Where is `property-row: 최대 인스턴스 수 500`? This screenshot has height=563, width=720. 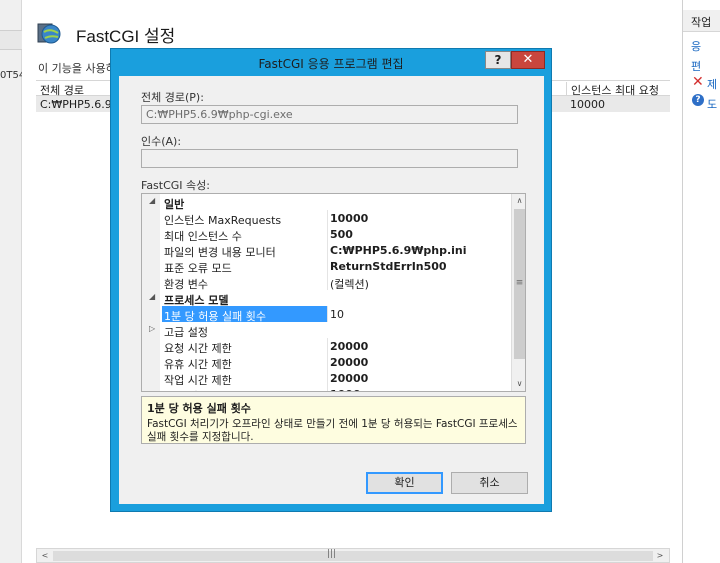 property-row: 최대 인스턴스 수 500 is located at coordinates (326, 234).